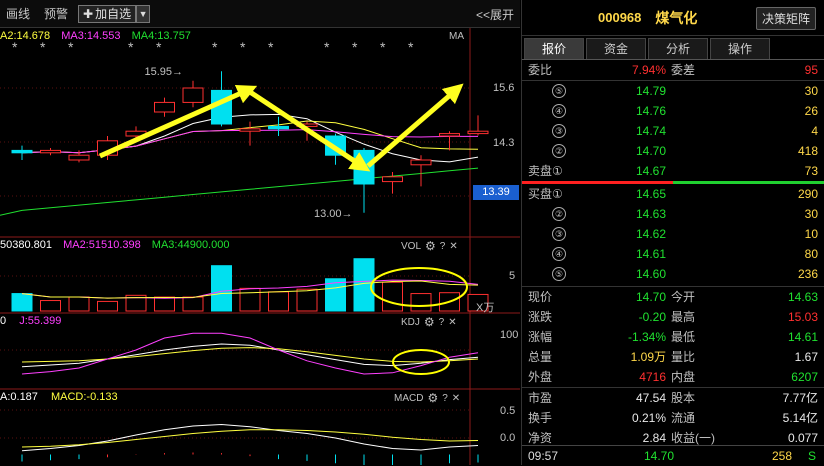 The width and height of the screenshot is (824, 466). Describe the element at coordinates (88, 13) in the screenshot. I see `plus-icon: ✚` at that location.